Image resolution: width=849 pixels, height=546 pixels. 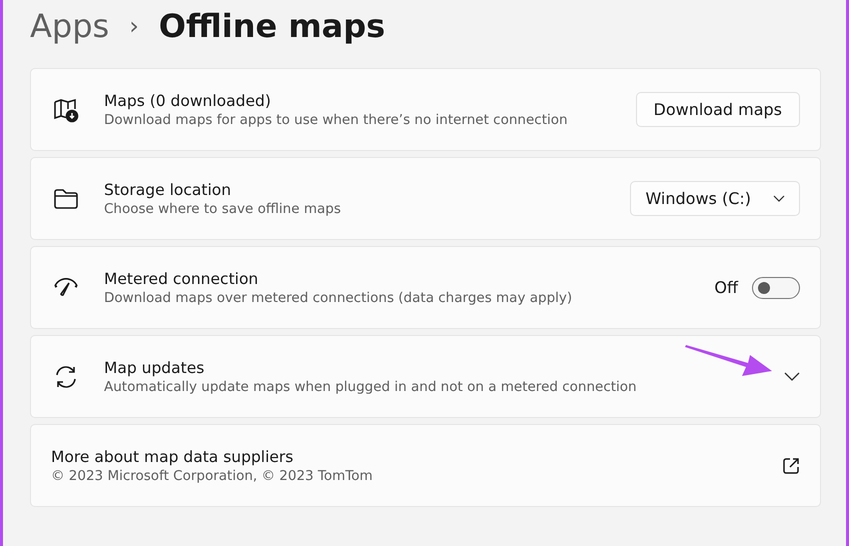 What do you see at coordinates (212, 475) in the screenshot?
I see `setting-description: © 2023 Microsoft Corporation, © 2023 TomTom` at bounding box center [212, 475].